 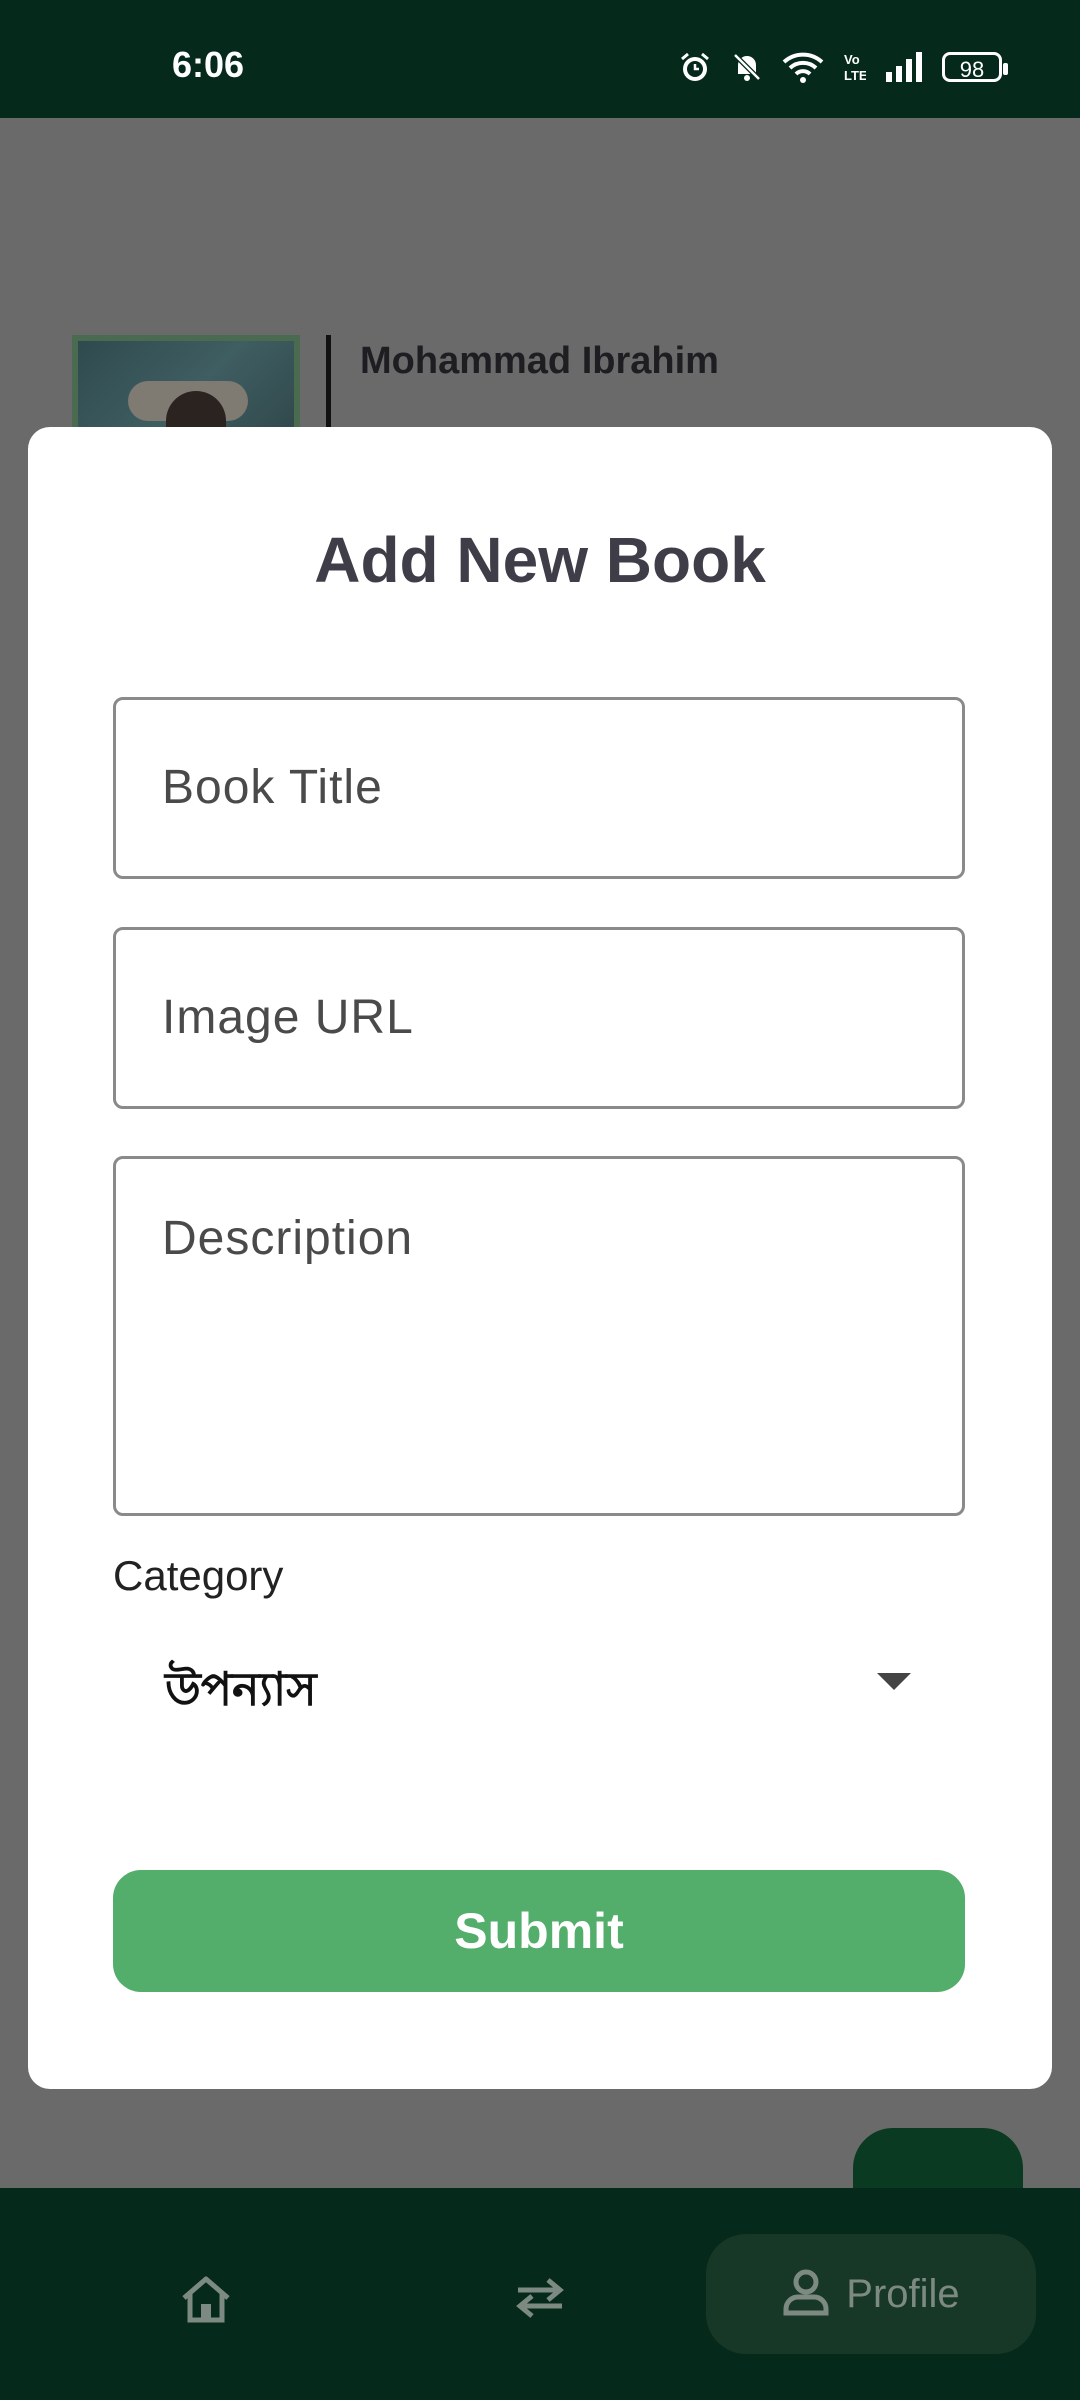 I want to click on status-icons: Vo LTE 98, so click(x=843, y=67).